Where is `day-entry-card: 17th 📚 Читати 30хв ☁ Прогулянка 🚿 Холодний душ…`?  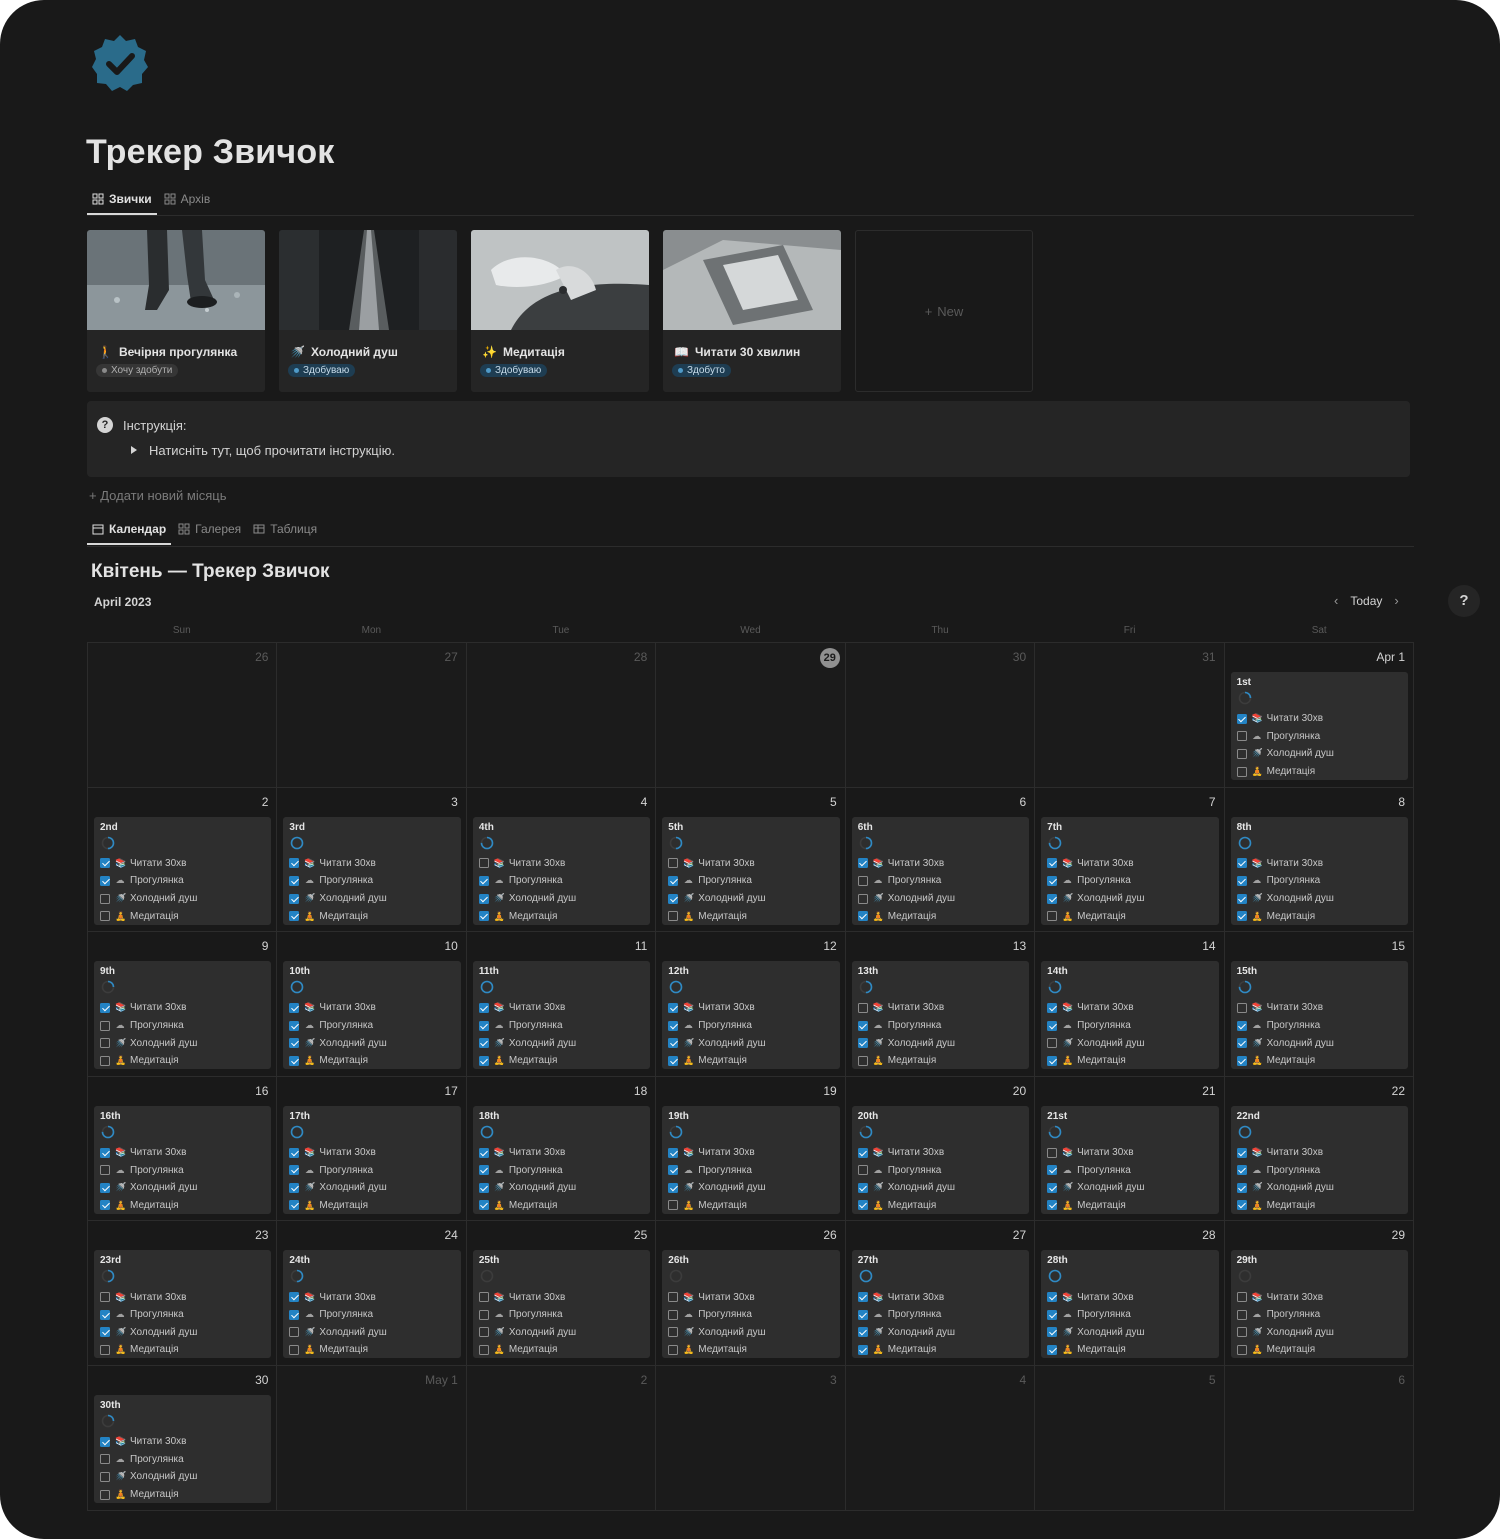
day-entry-card: 17th 📚 Читати 30хв ☁ Прогулянка 🚿 Холодний душ… is located at coordinates (372, 1159).